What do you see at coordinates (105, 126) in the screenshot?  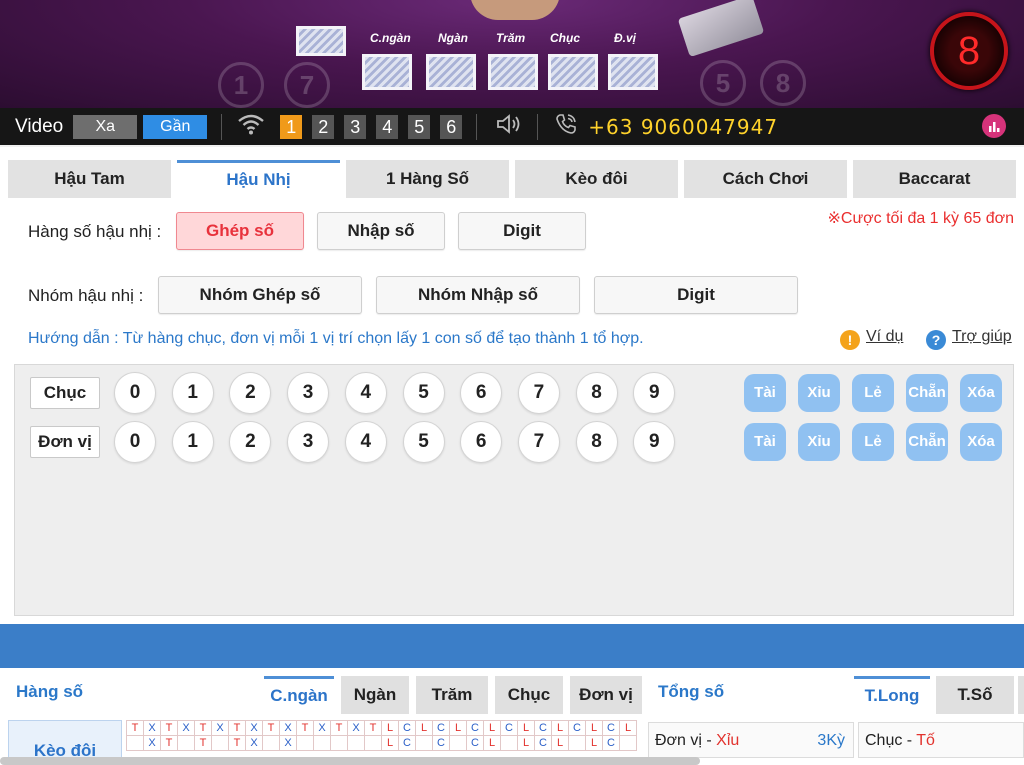 I see `far-view-button: Xa` at bounding box center [105, 126].